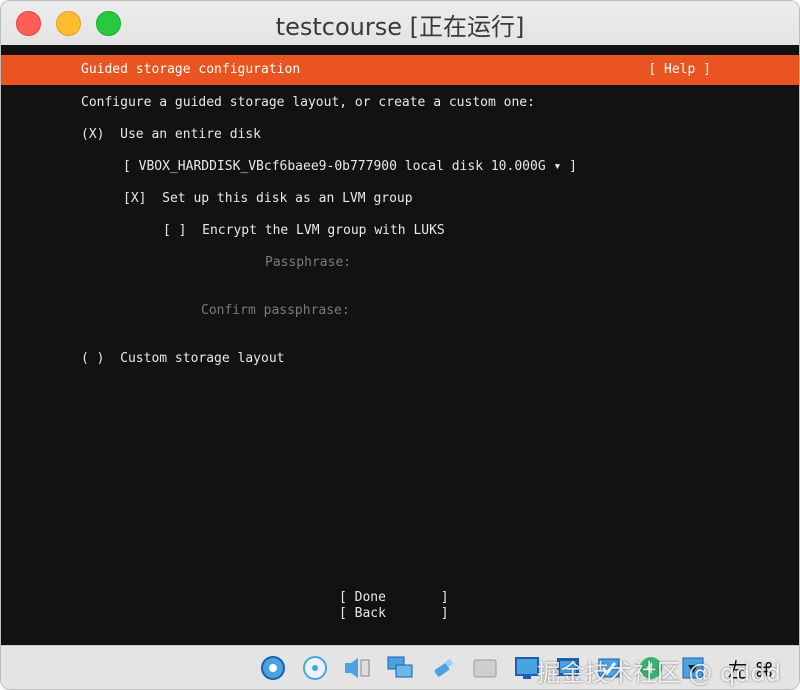  I want to click on usb-icon, so click(443, 668).